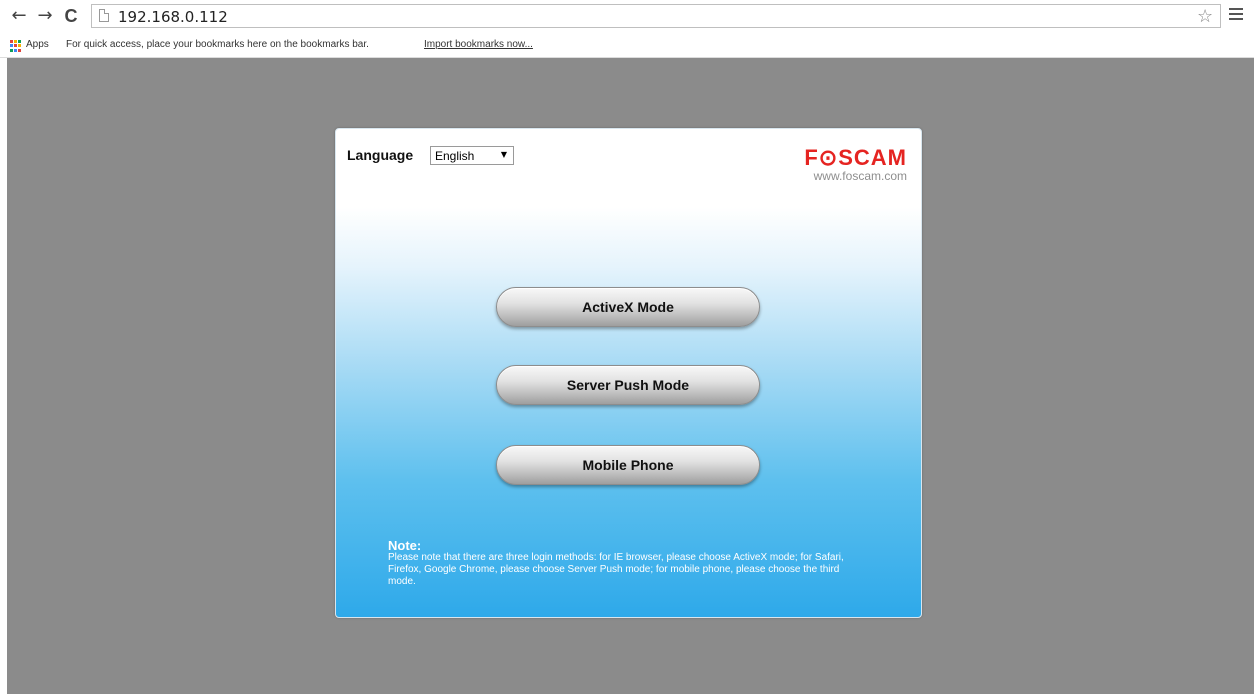 This screenshot has width=1254, height=694. I want to click on mobile-phone-button: Mobile Phone, so click(628, 465).